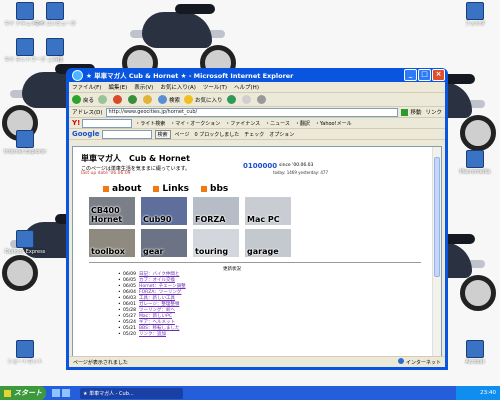  What do you see at coordinates (55, 14) in the screenshot?
I see `desktop-icon: マイ コンピュータ` at bounding box center [55, 14].